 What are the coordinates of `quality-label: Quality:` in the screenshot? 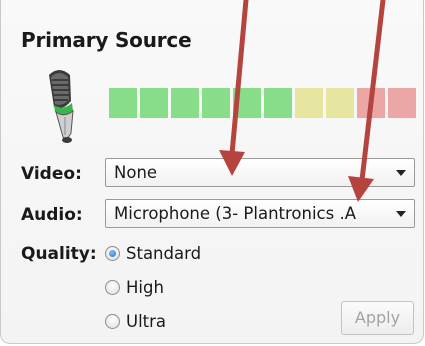 It's located at (59, 254).